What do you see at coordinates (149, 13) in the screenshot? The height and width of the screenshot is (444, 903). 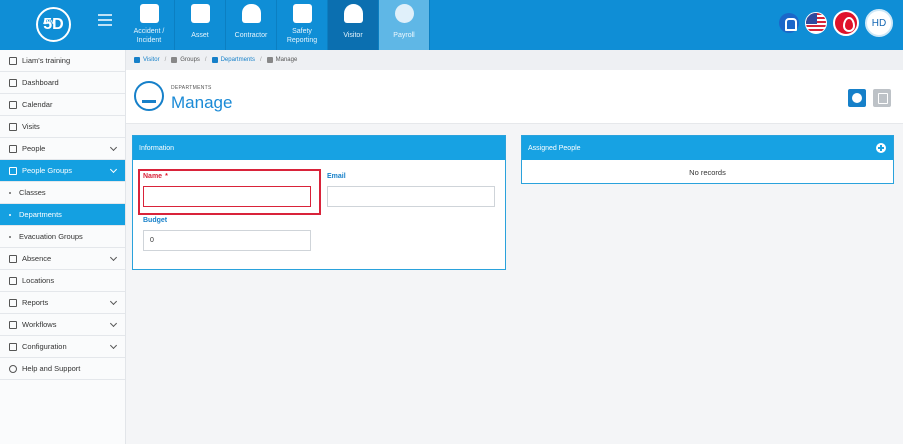 I see `first-aid-icon` at bounding box center [149, 13].